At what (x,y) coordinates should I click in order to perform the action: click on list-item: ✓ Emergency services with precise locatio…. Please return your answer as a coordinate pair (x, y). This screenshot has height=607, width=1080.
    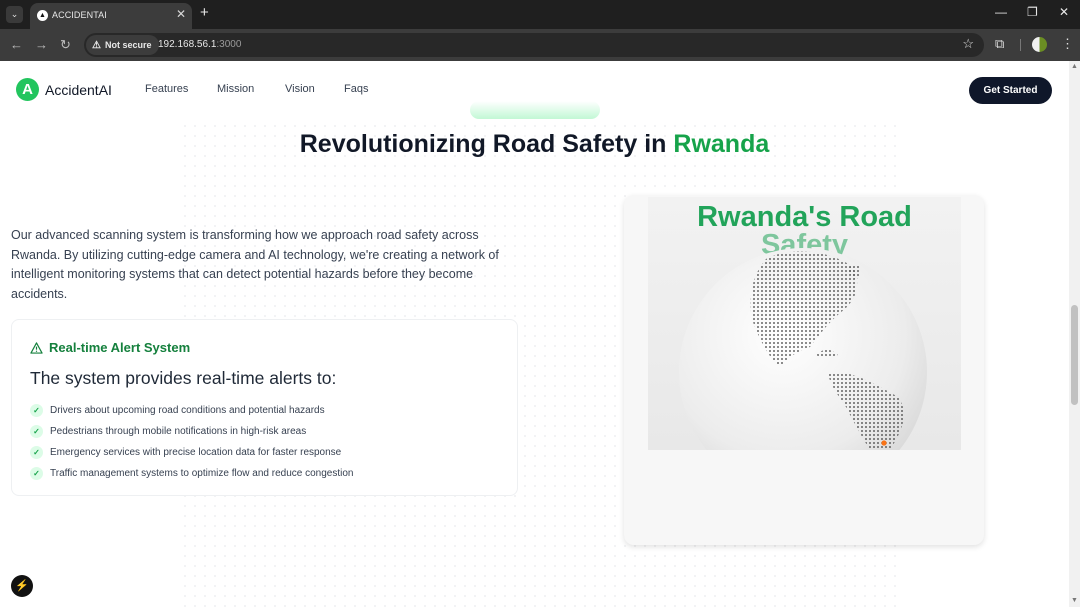
    Looking at the image, I should click on (191, 452).